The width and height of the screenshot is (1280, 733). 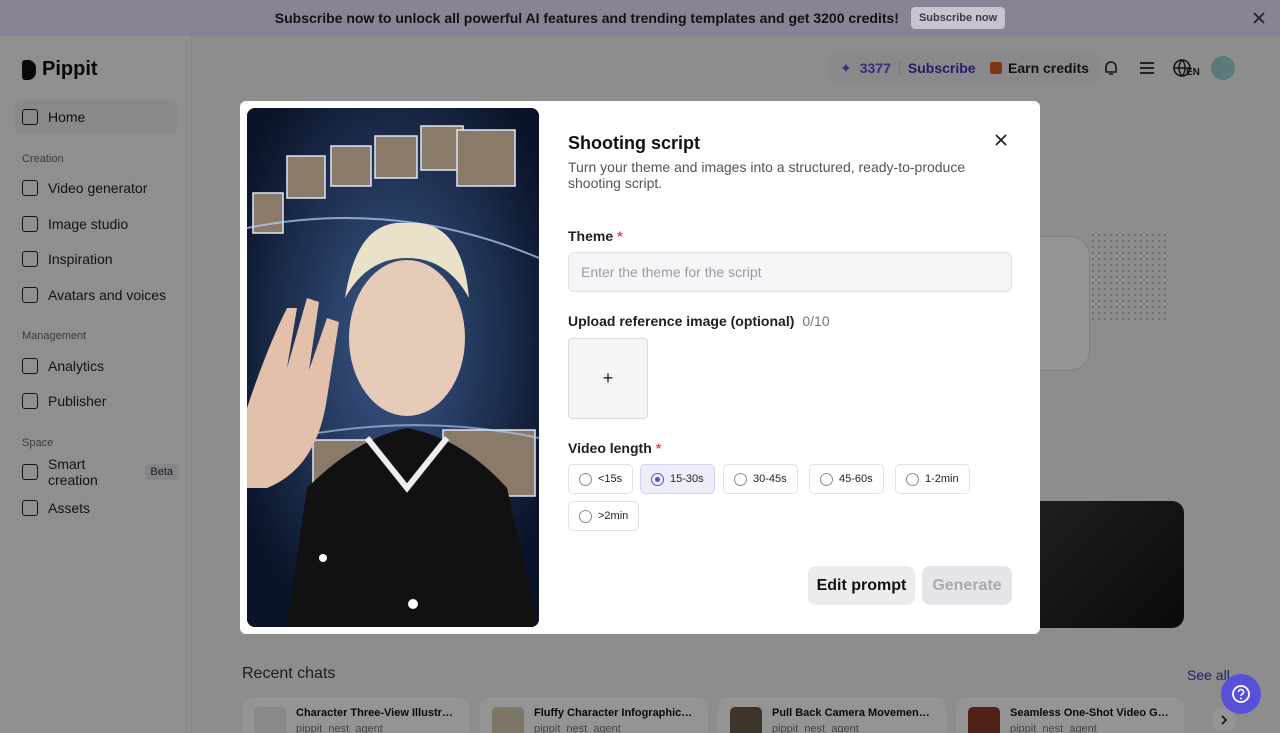 What do you see at coordinates (770, 479) in the screenshot?
I see `option-label: 30-45s` at bounding box center [770, 479].